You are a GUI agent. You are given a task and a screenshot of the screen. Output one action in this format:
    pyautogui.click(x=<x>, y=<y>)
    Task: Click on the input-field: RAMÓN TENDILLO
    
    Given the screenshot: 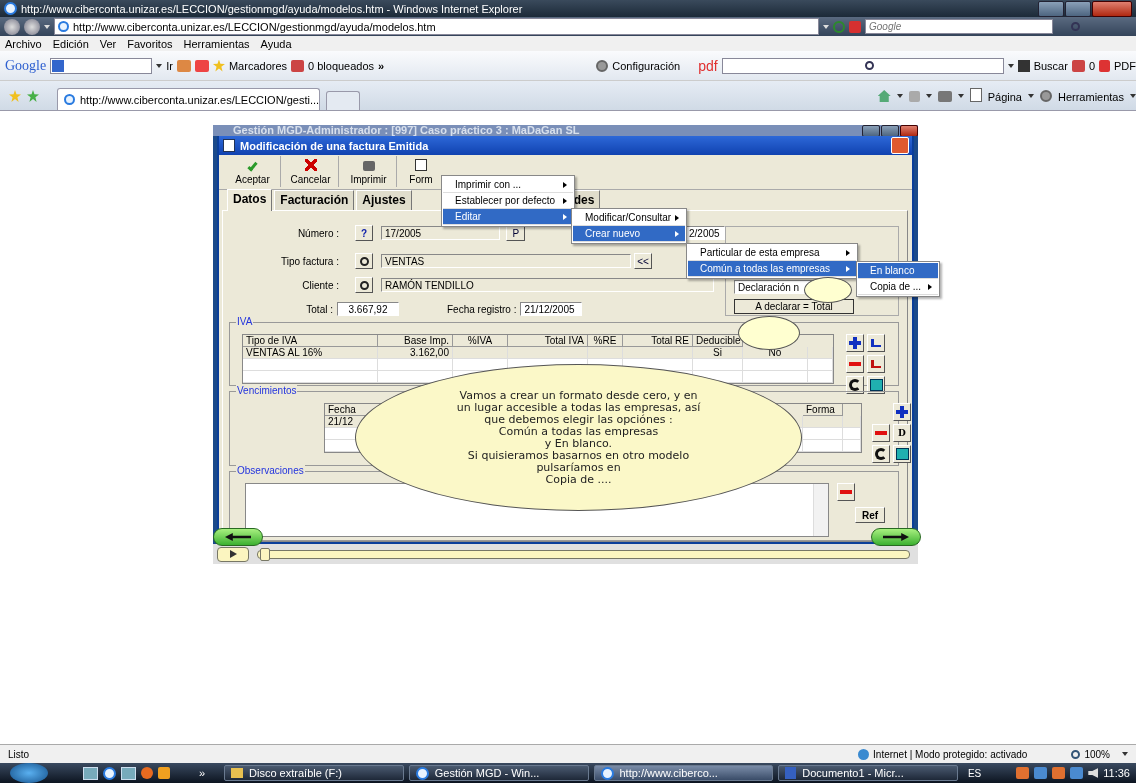 What is the action you would take?
    pyautogui.click(x=547, y=285)
    